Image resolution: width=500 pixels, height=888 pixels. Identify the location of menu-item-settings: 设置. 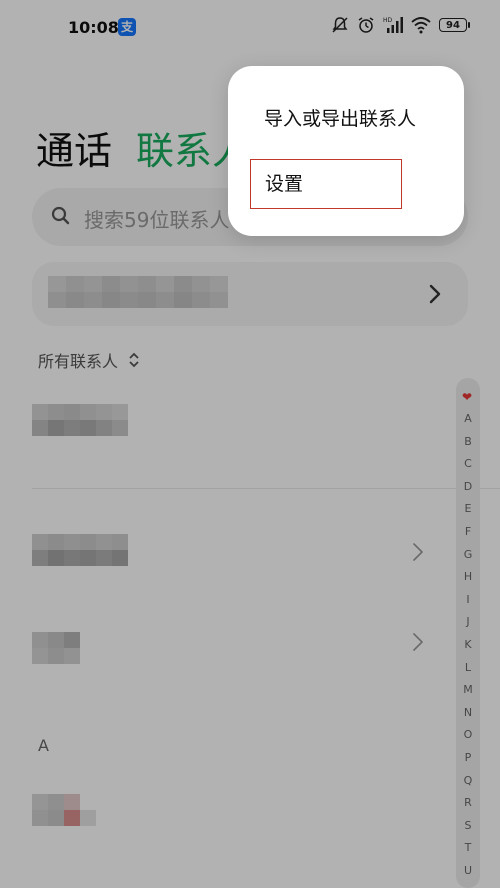
(326, 184).